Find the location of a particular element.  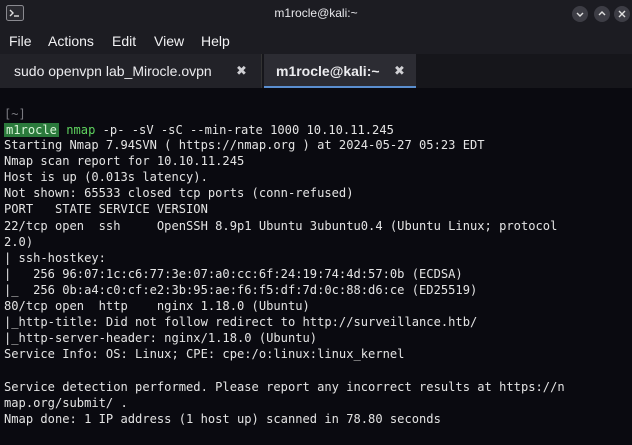

output-line: Nmap scan report for 10.10.11.245 is located at coordinates (124, 161).